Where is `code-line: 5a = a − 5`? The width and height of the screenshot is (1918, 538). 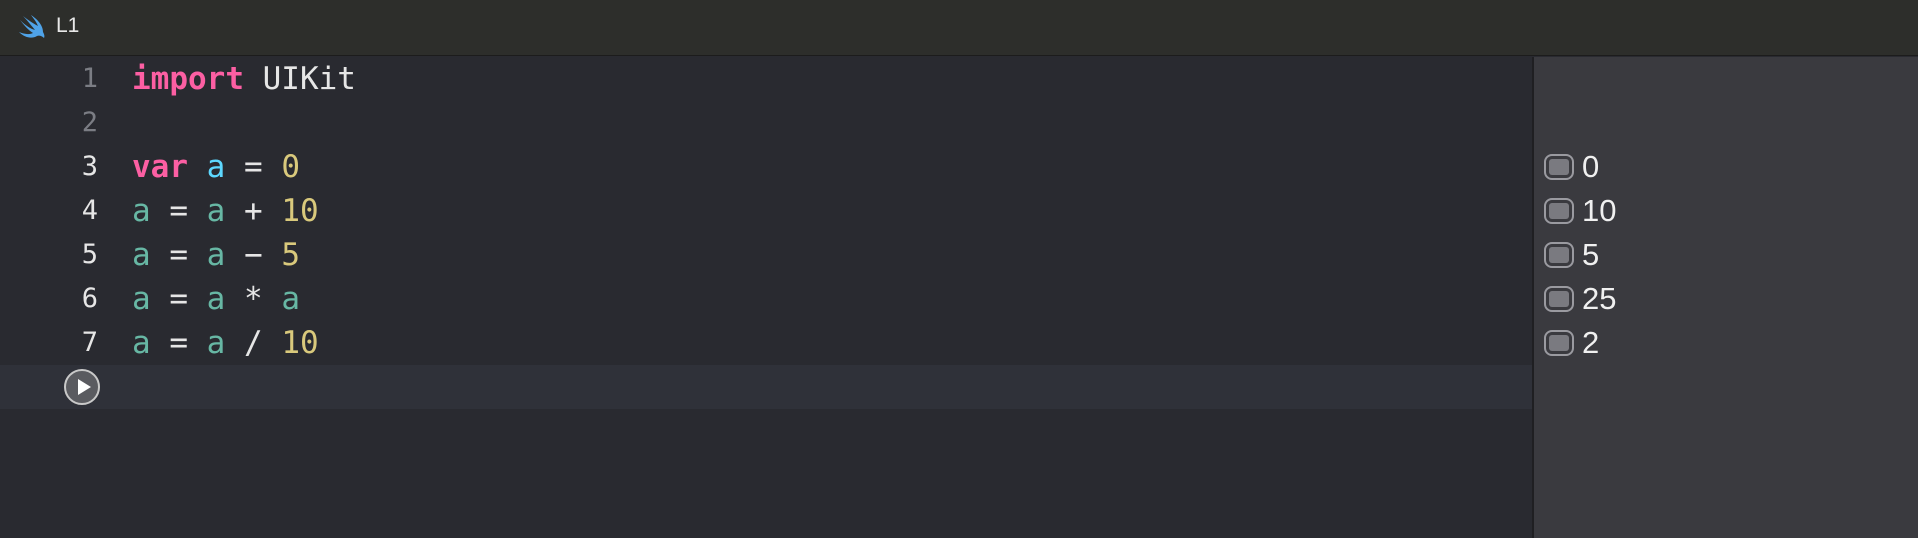
code-line: 5a = a − 5 is located at coordinates (766, 255).